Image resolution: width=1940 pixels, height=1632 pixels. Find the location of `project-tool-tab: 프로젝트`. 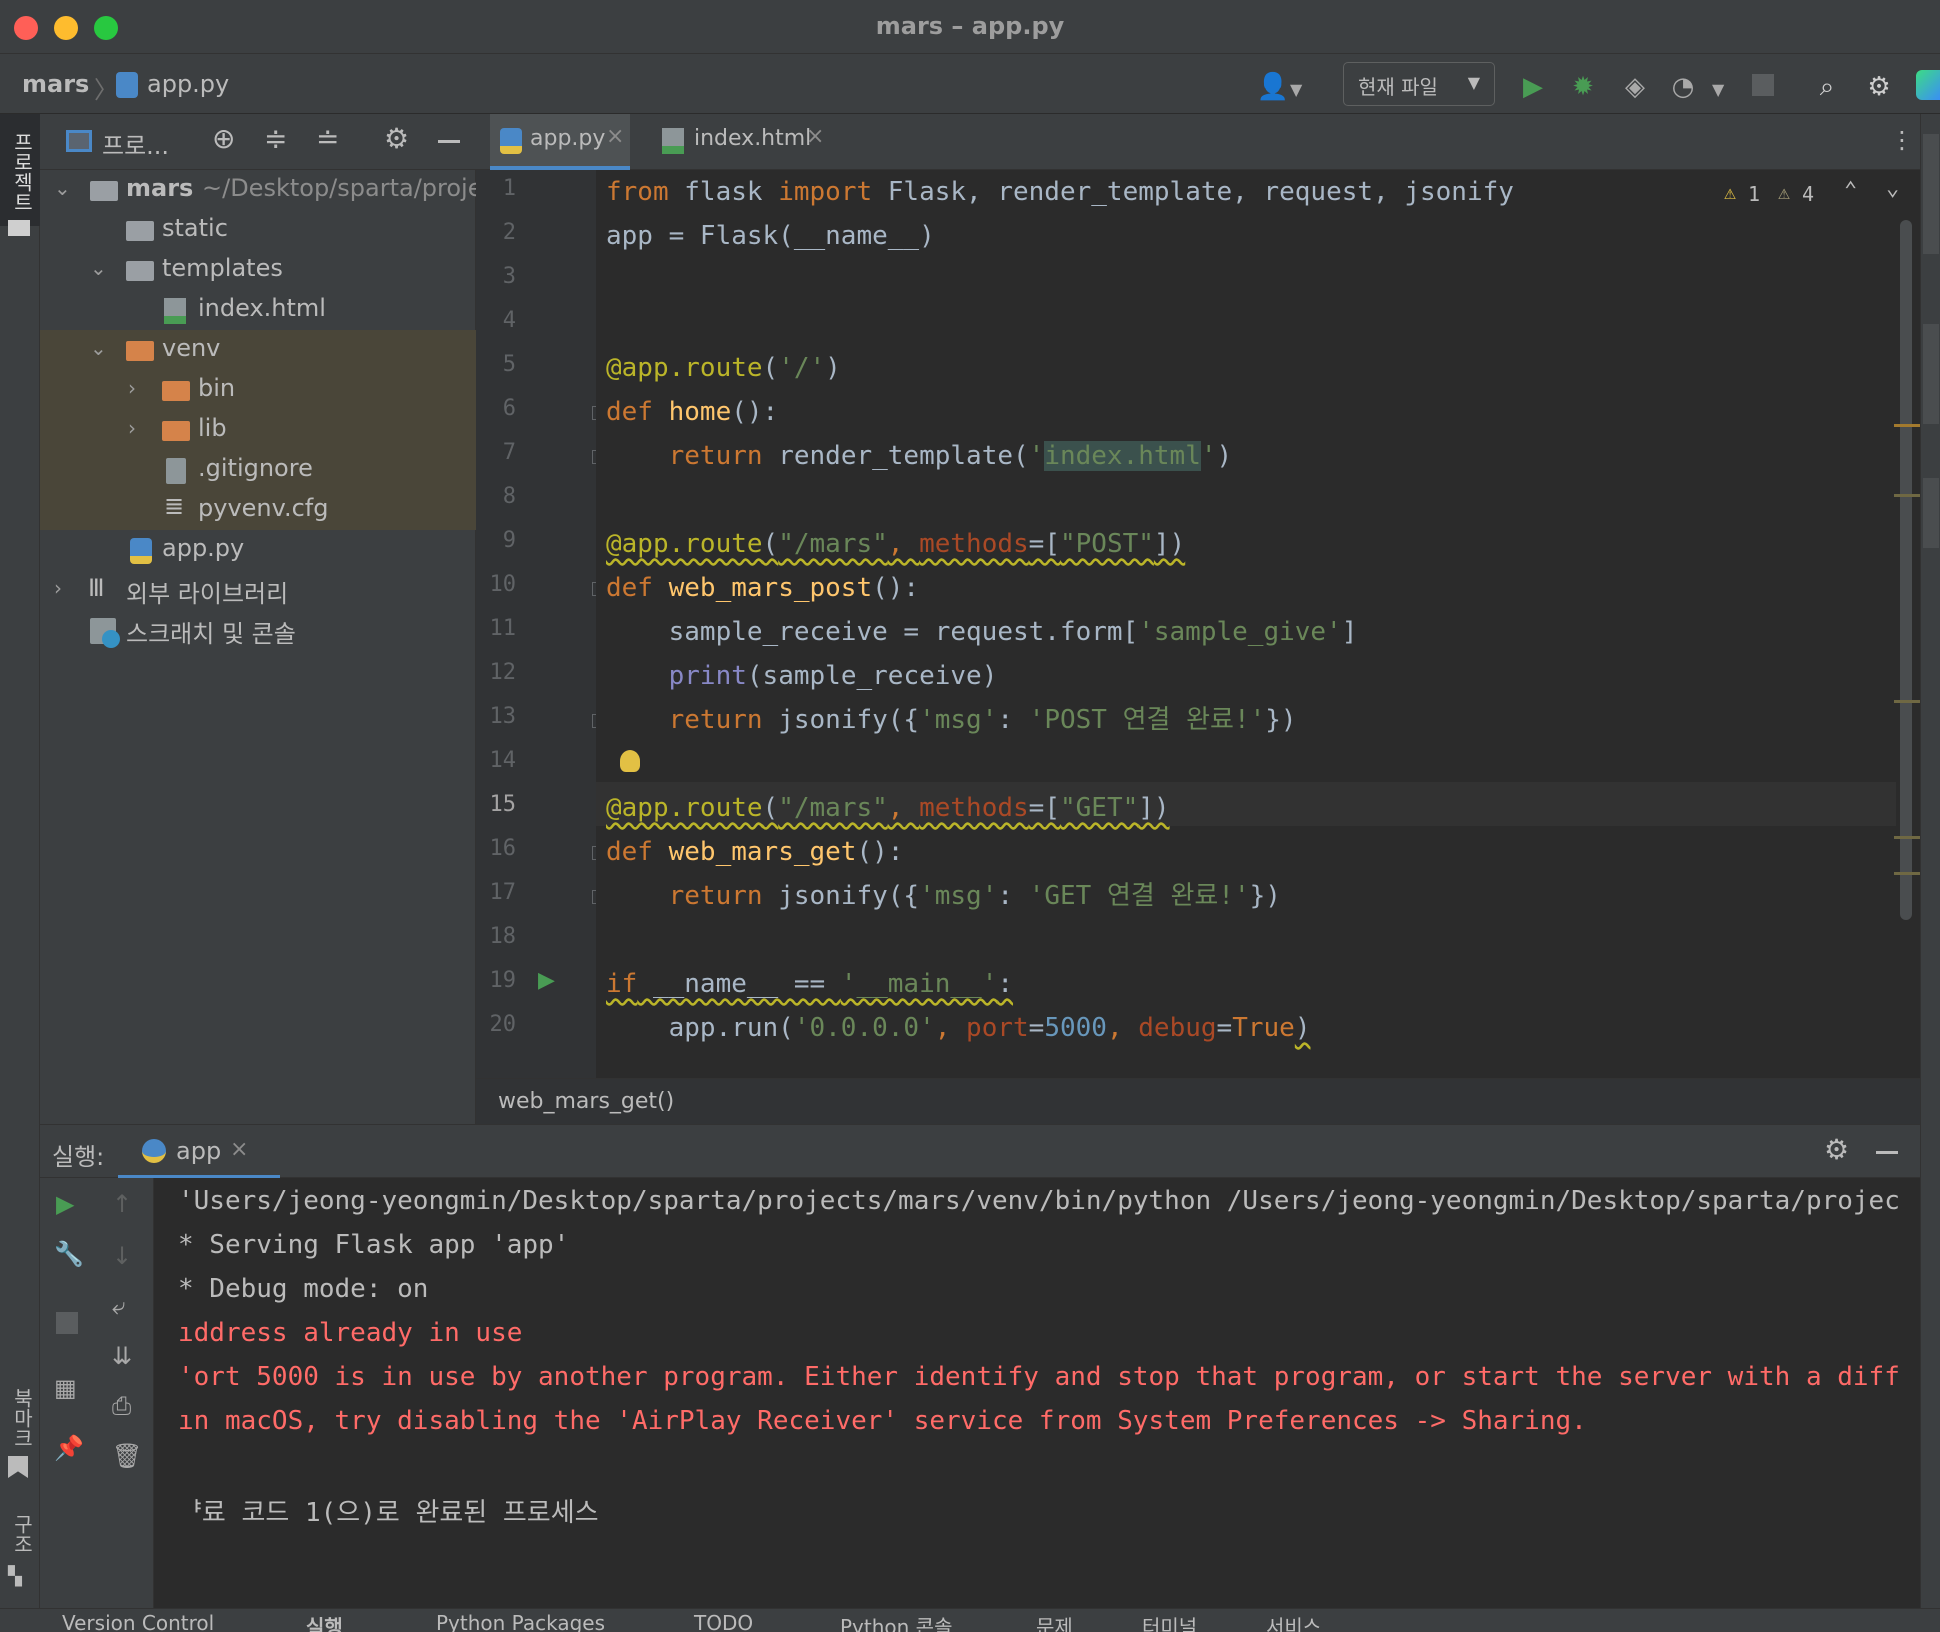

project-tool-tab: 프로젝트 is located at coordinates (20, 175).